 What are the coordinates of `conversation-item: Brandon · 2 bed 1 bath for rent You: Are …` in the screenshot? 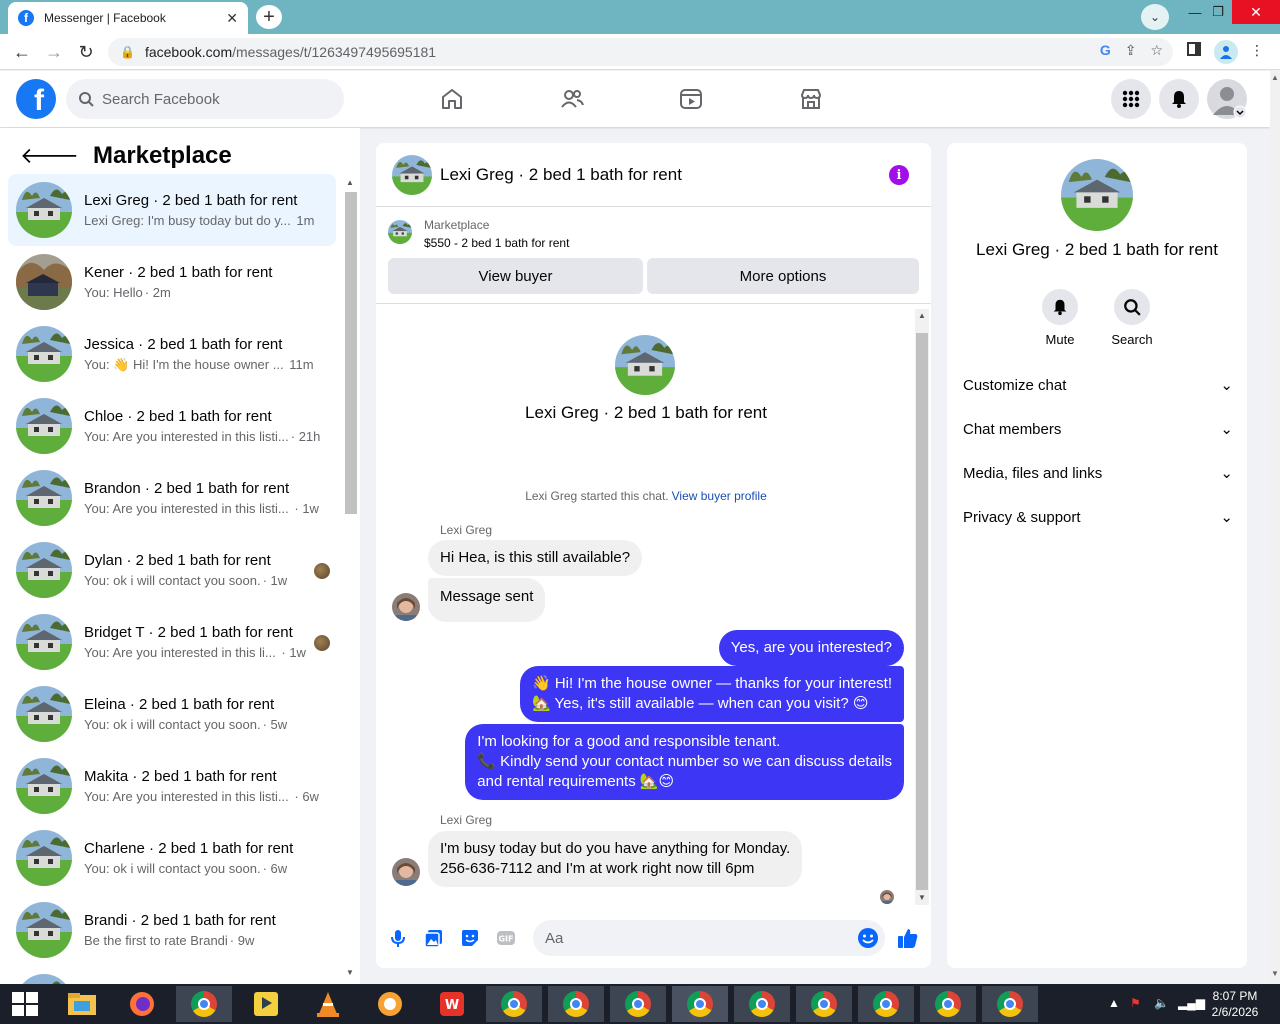 It's located at (172, 498).